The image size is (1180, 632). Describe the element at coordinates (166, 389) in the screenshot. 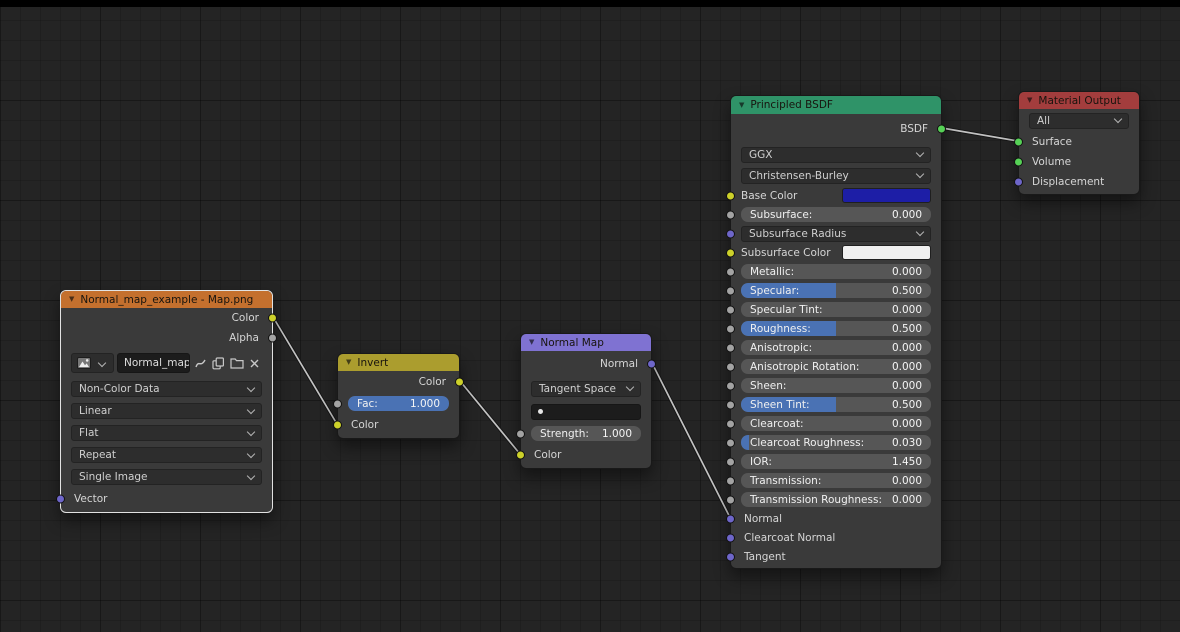

I see `non-color-data-dropdown: Non-Color Data` at that location.